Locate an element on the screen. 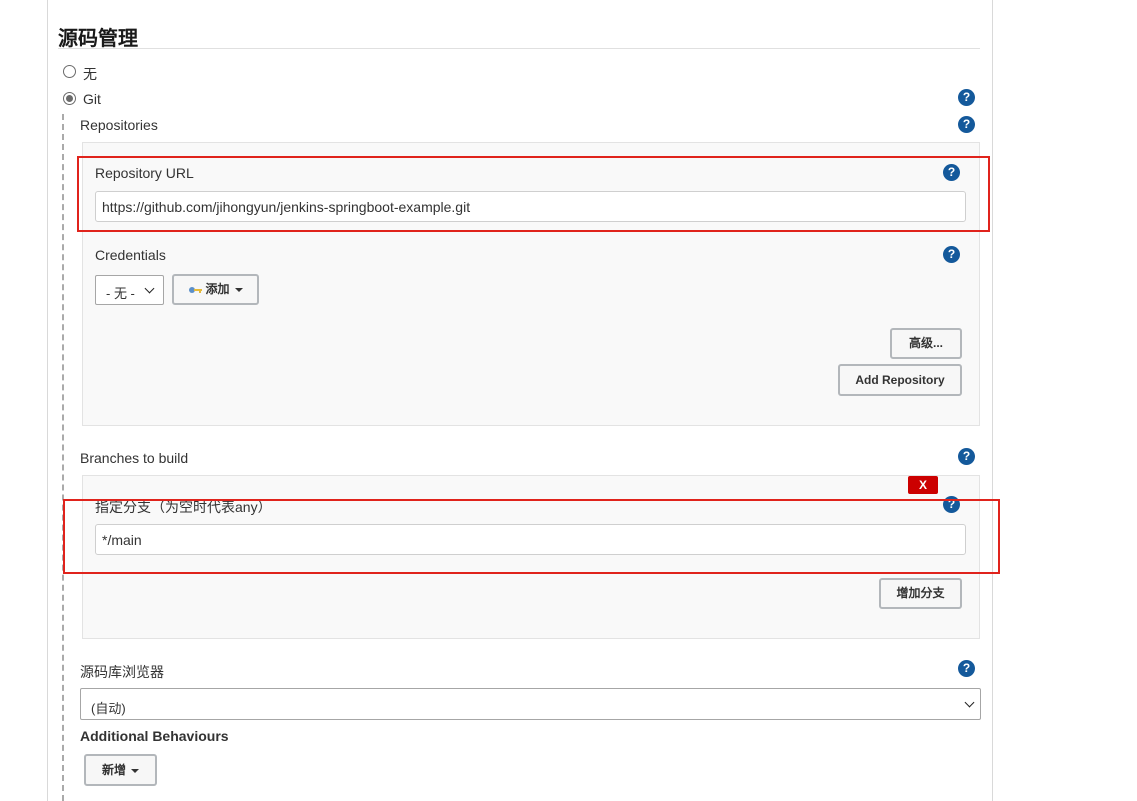  highlight-box-branch-spec is located at coordinates (531, 536).